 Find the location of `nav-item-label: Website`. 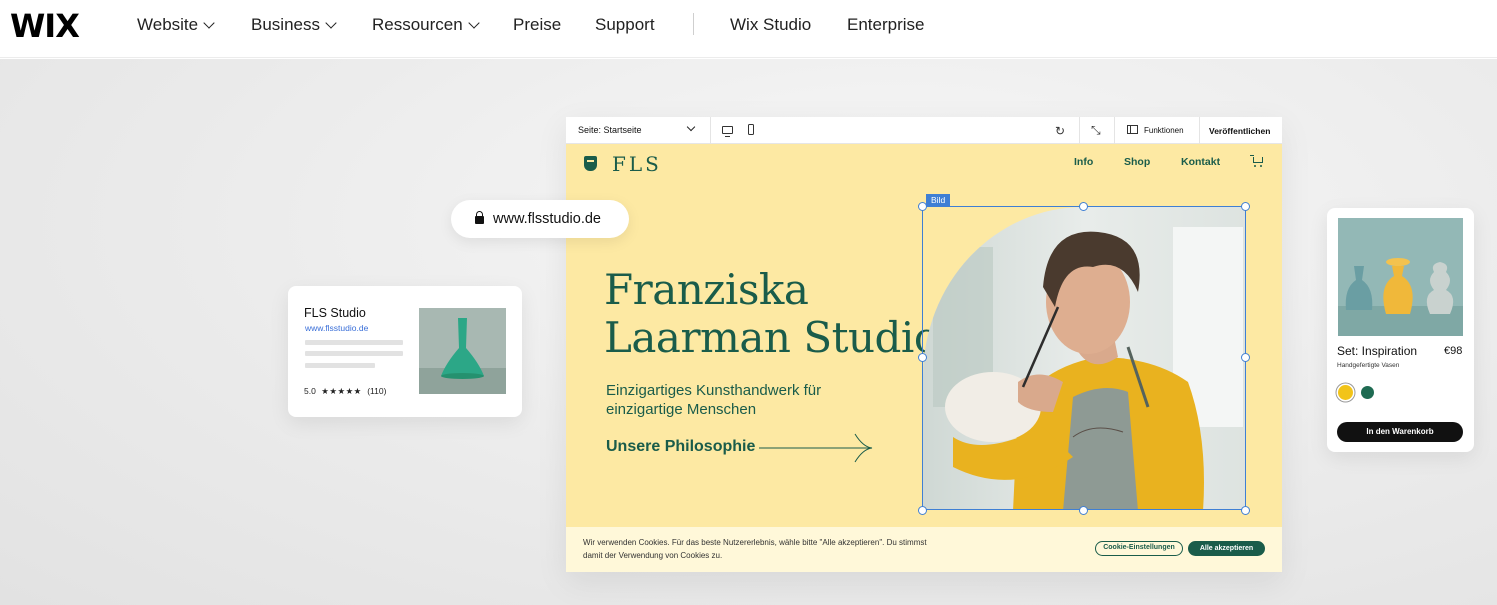

nav-item-label: Website is located at coordinates (168, 24).